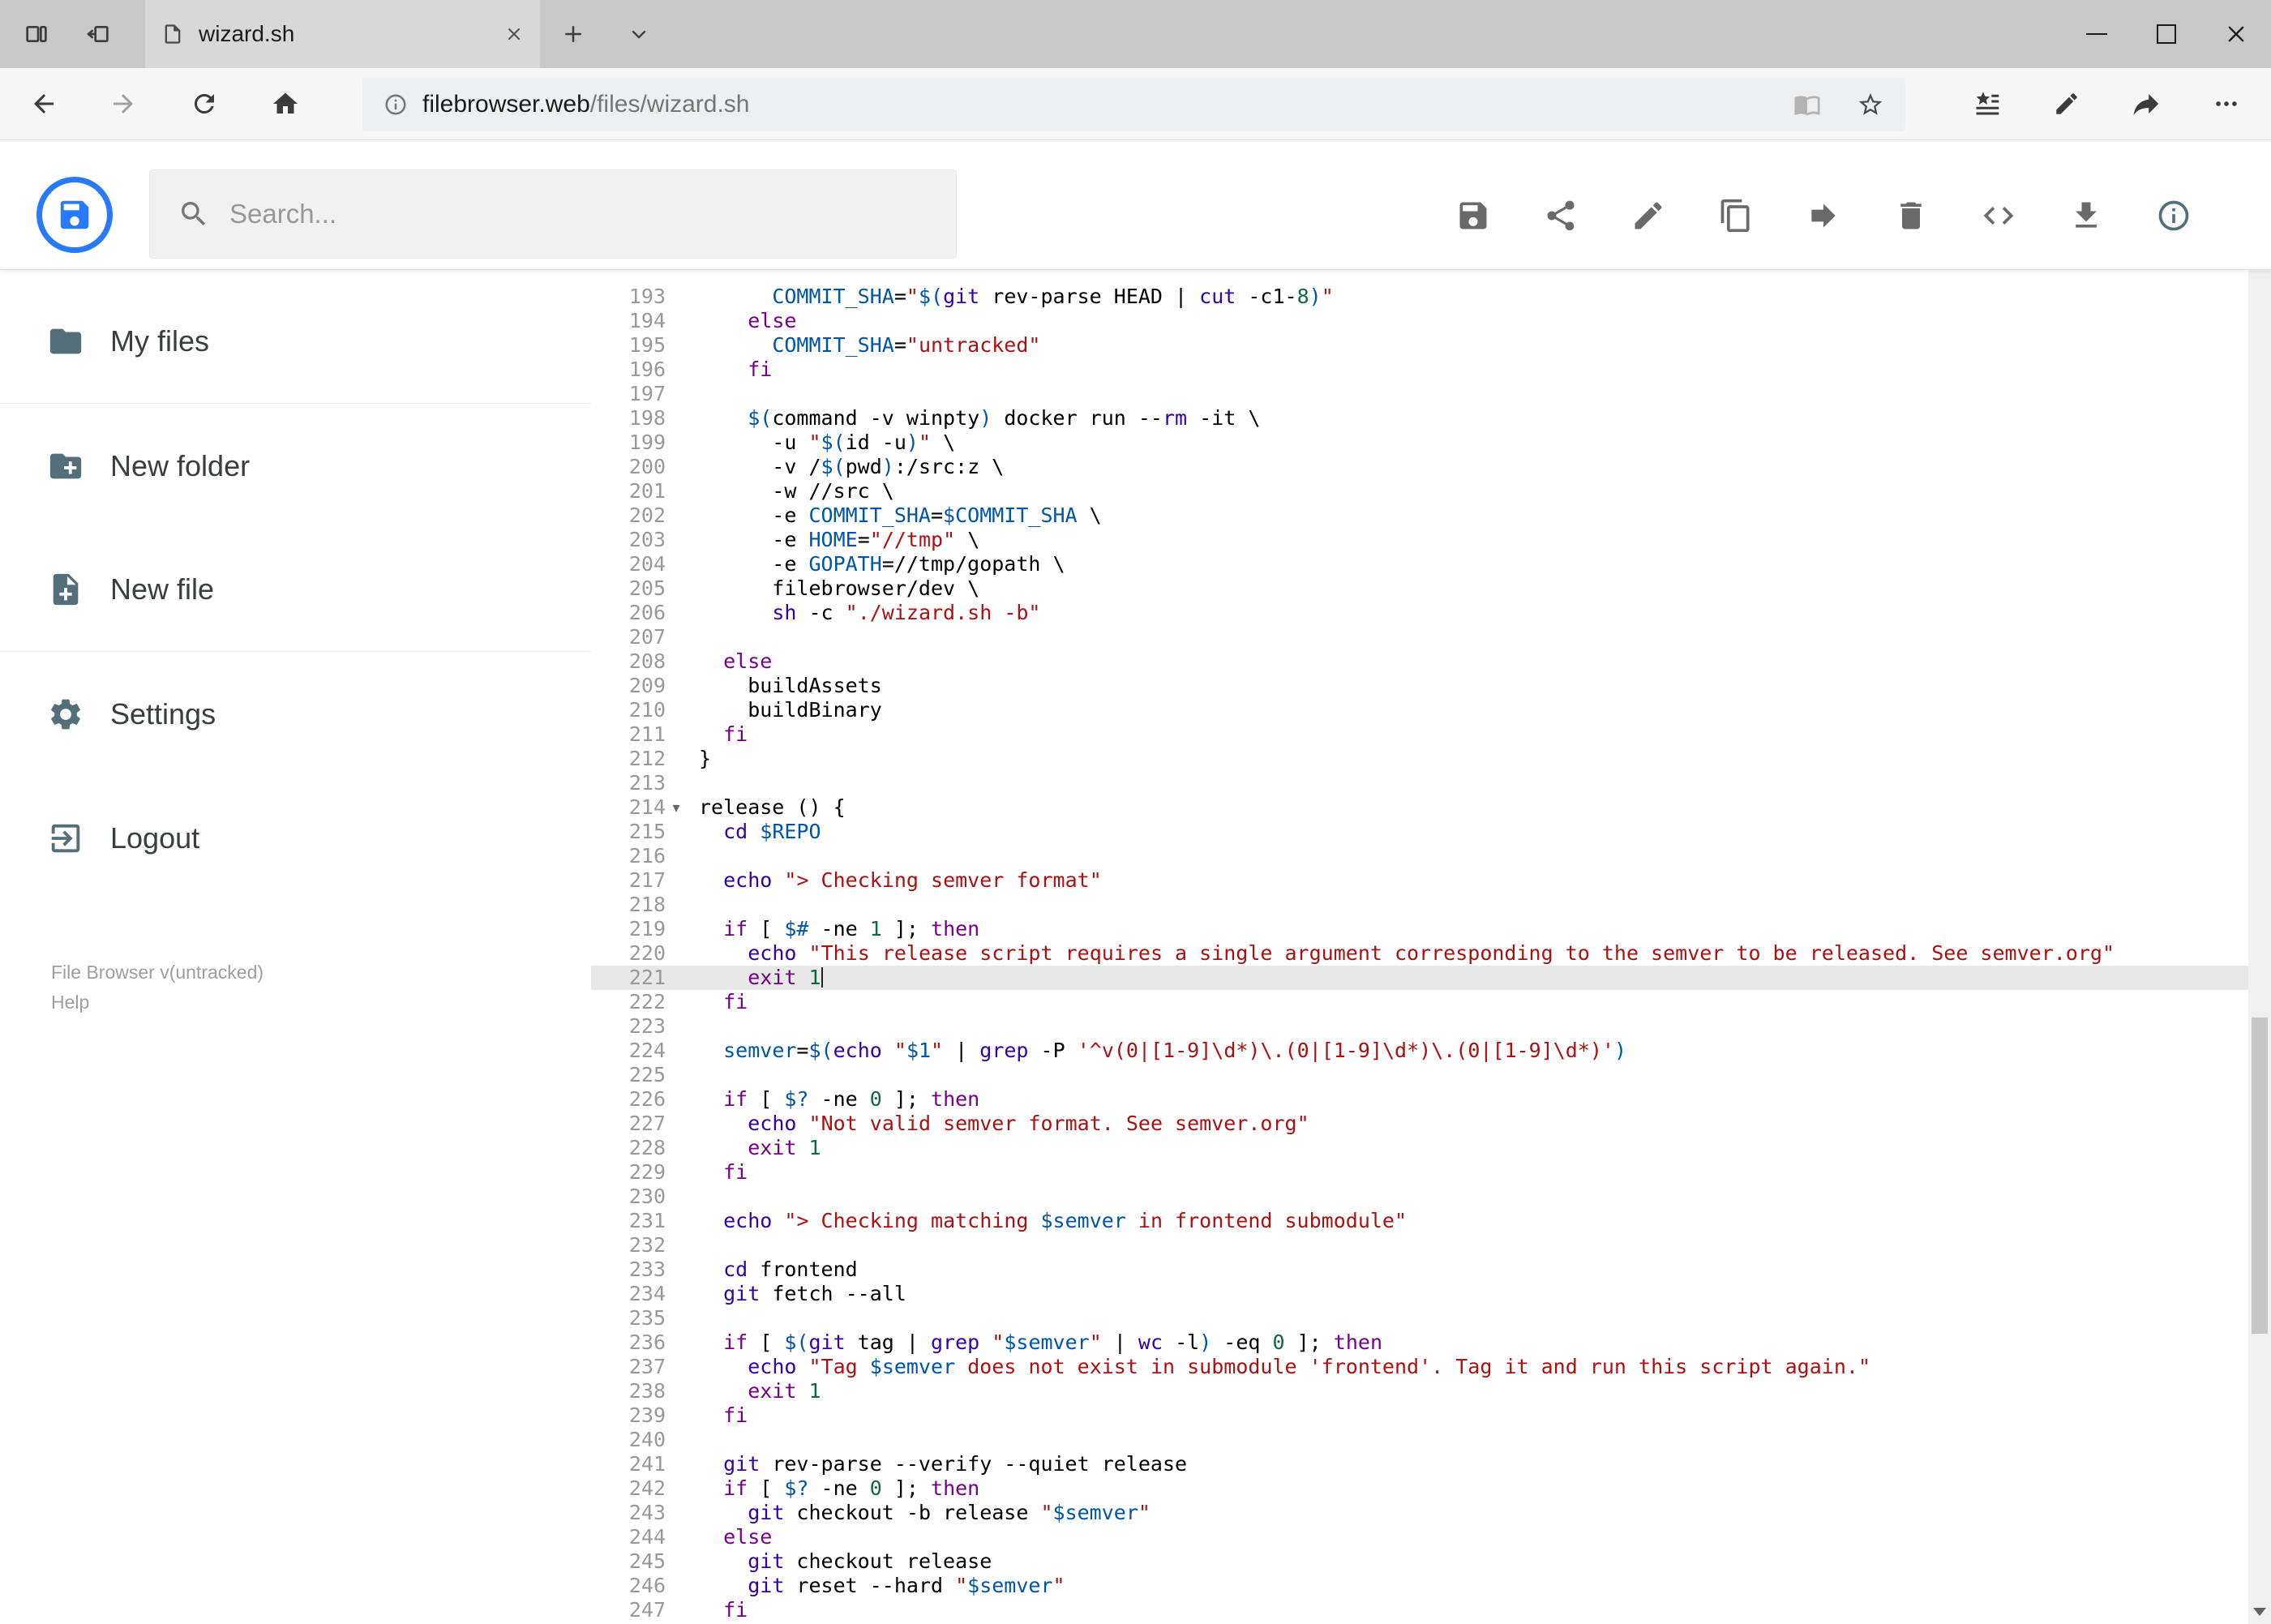 This screenshot has width=2271, height=1624. I want to click on code-line-196: 196 fi, so click(1420, 370).